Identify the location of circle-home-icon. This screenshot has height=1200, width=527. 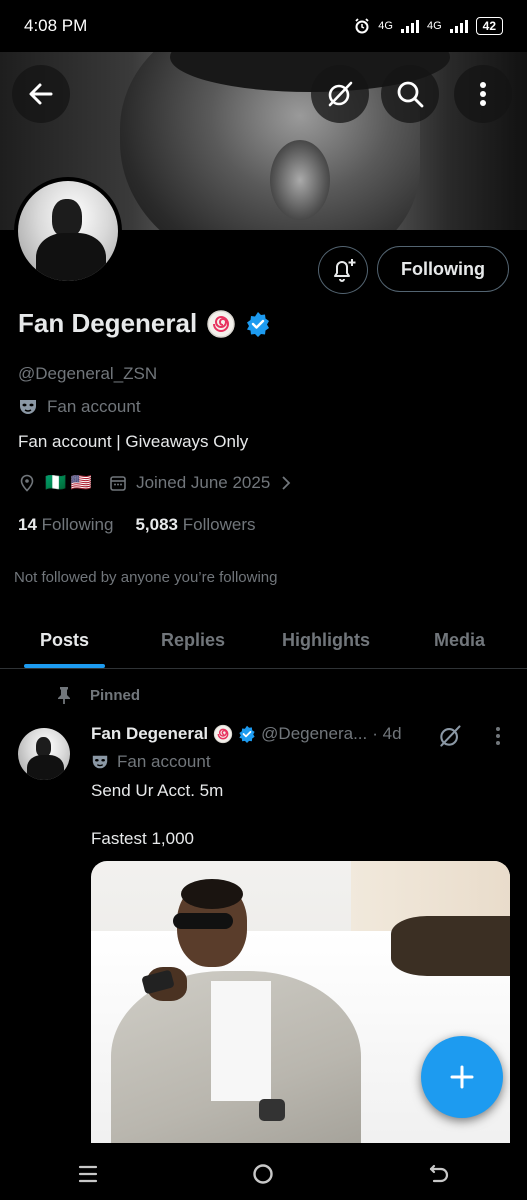
(263, 1174).